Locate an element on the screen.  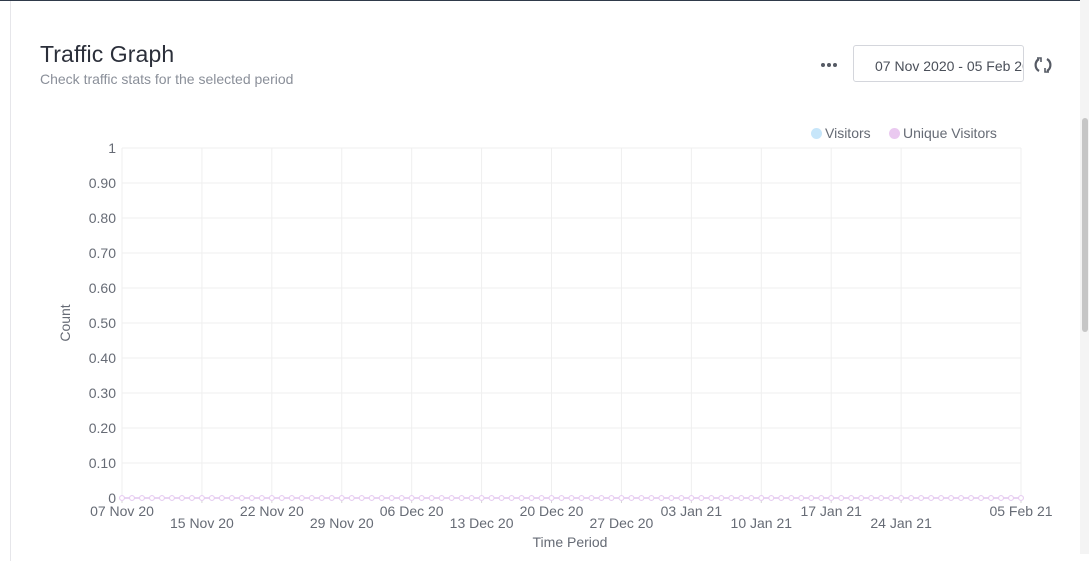
y-tick-label: 1 is located at coordinates (112, 148).